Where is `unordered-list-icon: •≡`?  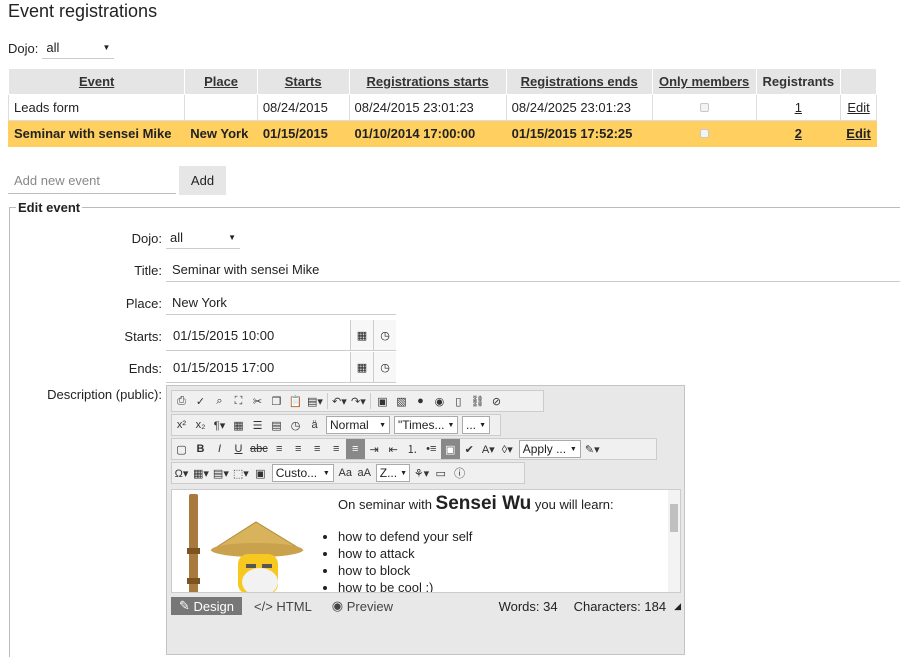 unordered-list-icon: •≡ is located at coordinates (431, 449).